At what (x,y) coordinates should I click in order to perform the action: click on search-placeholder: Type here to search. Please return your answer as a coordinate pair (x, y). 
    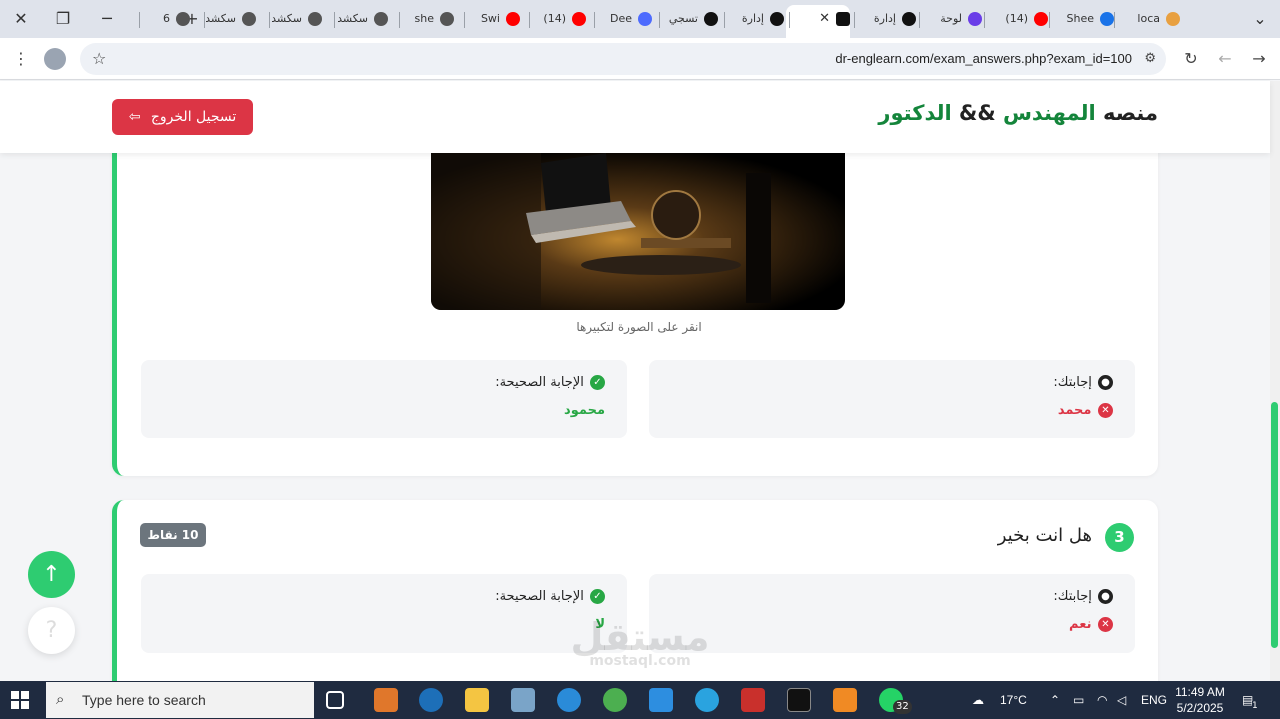
    Looking at the image, I should click on (144, 700).